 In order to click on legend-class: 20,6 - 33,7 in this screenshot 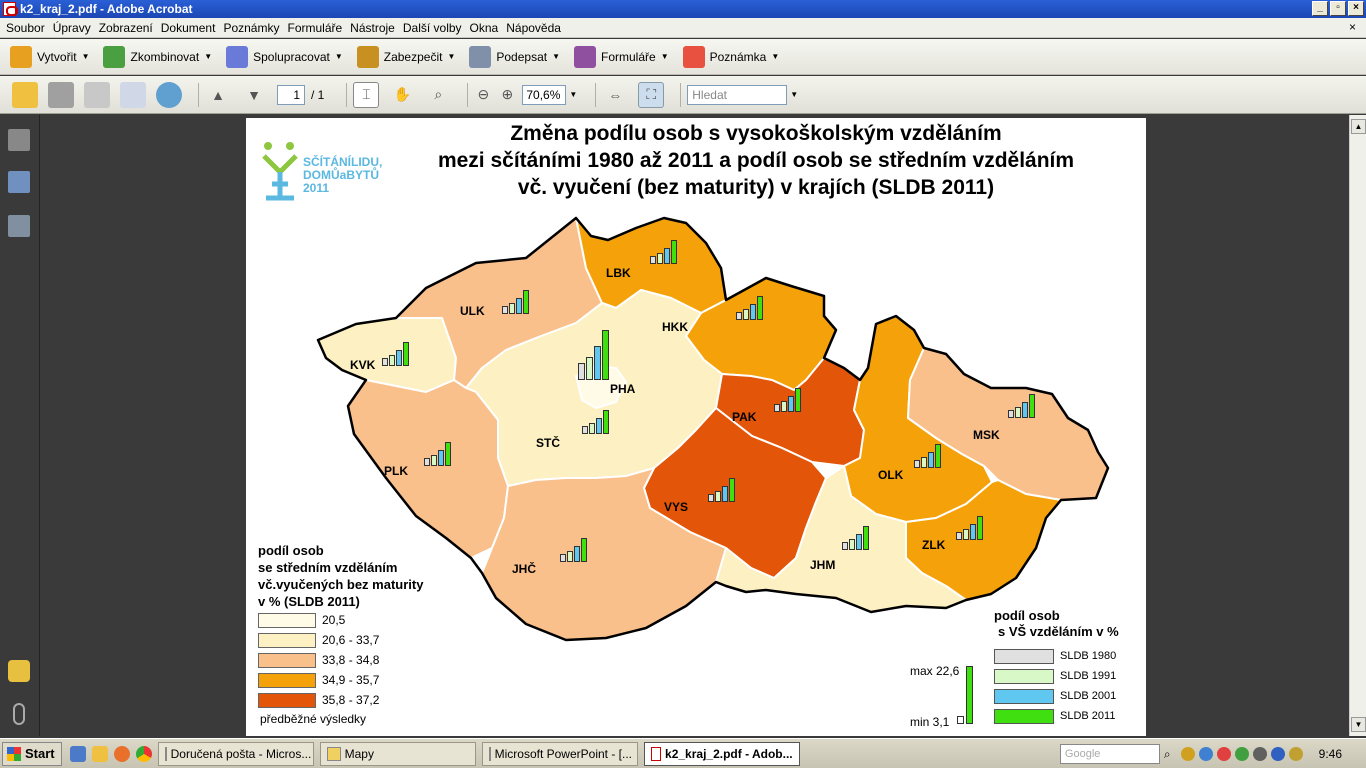, I will do `click(340, 640)`.